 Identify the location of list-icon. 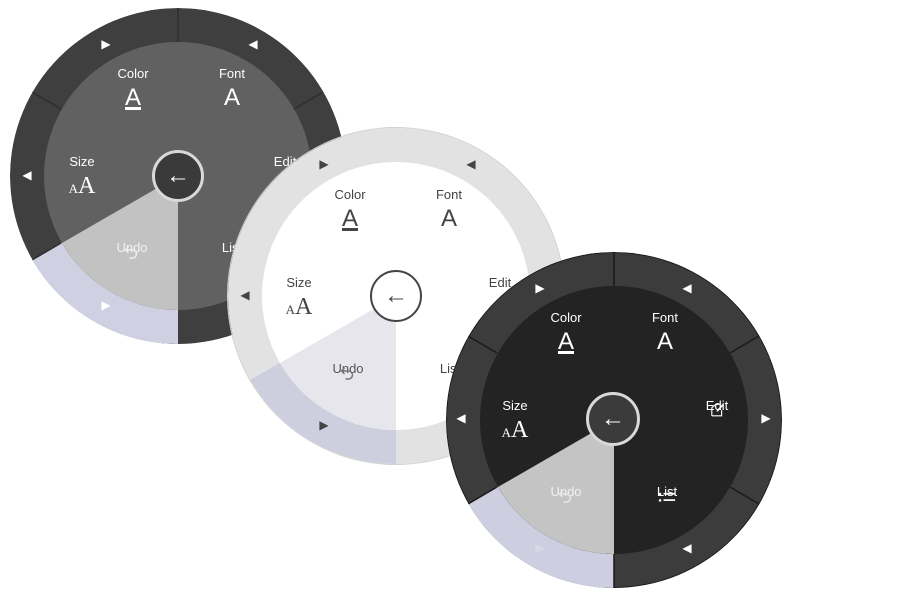
(667, 497).